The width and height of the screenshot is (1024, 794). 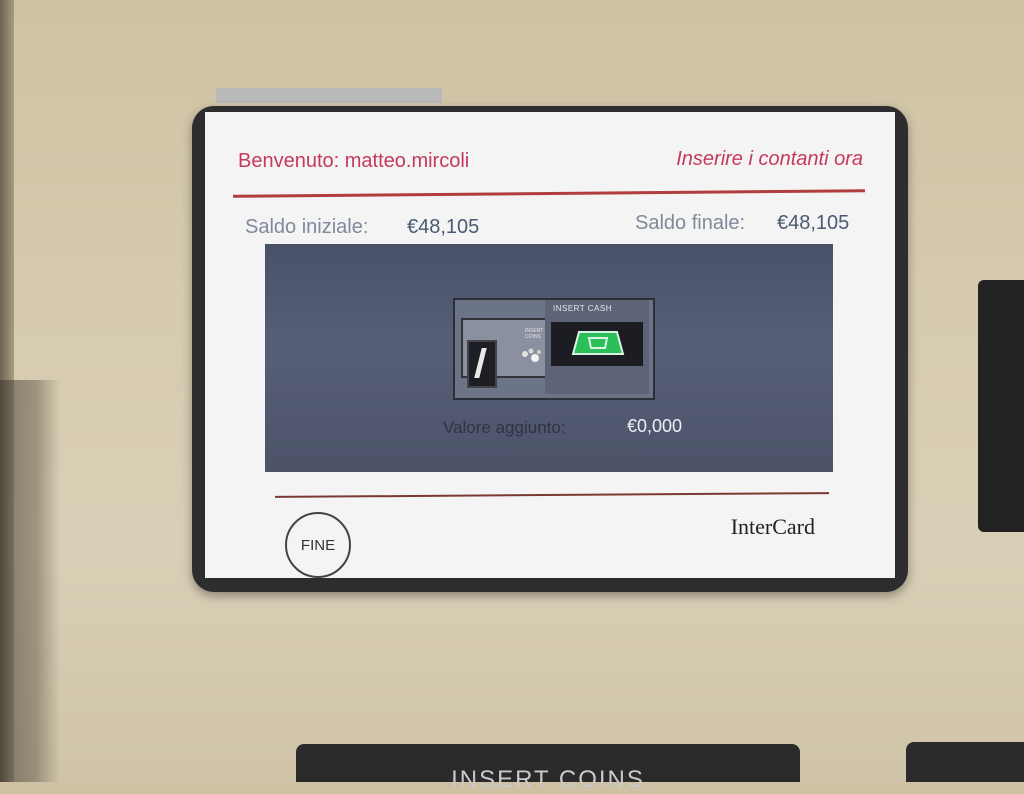 What do you see at coordinates (329, 95) in the screenshot?
I see `redaction-bar` at bounding box center [329, 95].